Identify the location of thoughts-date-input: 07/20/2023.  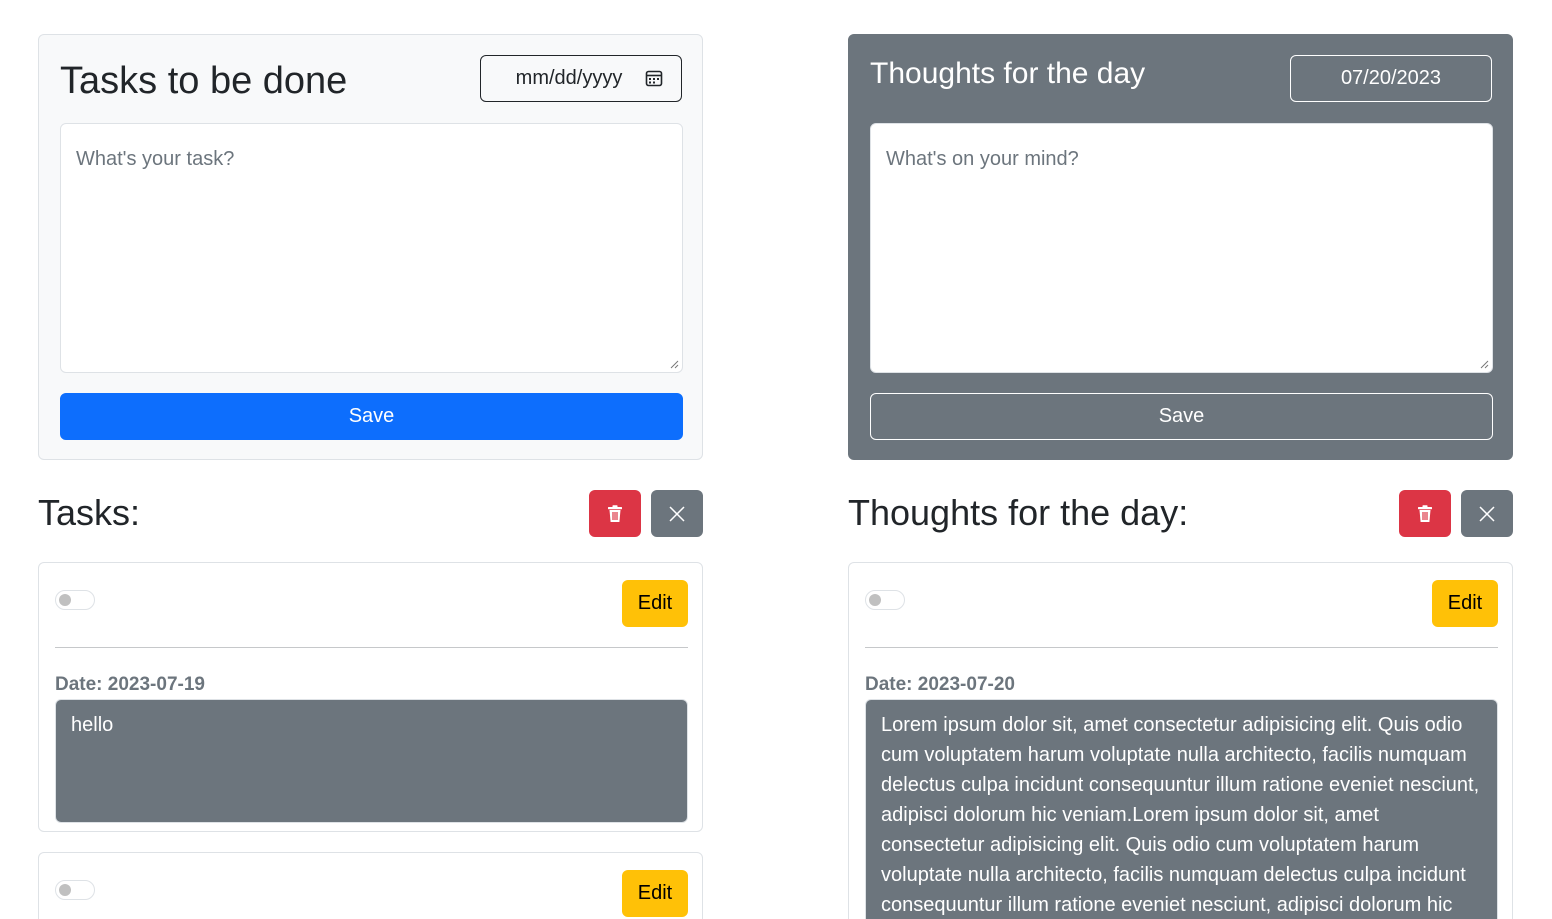
(1391, 78).